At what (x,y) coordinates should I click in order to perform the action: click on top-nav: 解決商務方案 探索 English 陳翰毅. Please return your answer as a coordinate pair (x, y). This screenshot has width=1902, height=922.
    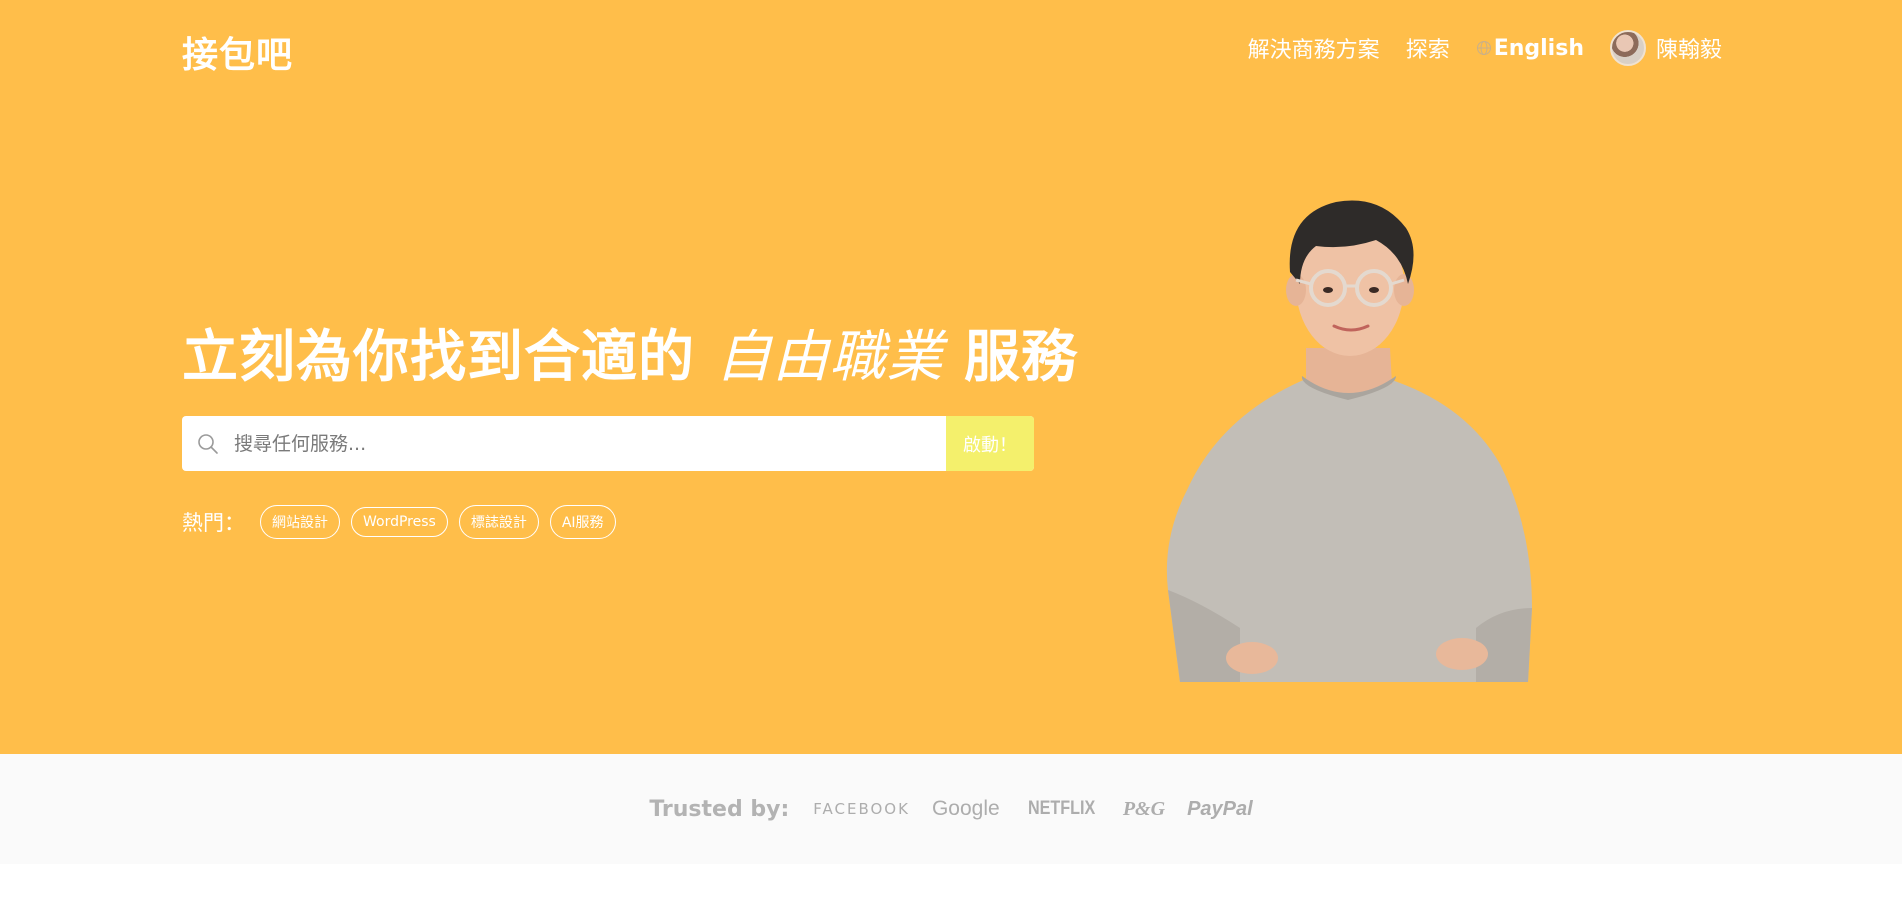
    Looking at the image, I should click on (1485, 48).